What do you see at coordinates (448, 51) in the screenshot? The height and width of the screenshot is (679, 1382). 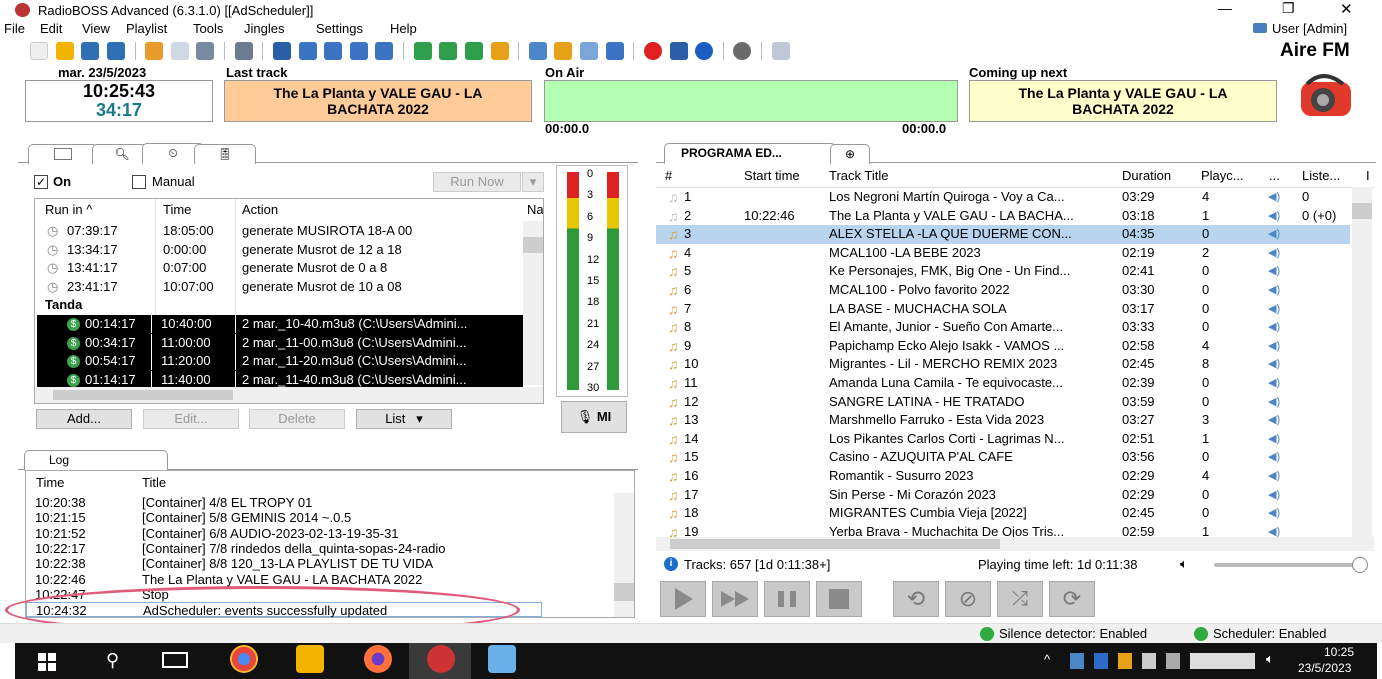 I see `add-folder-icon` at bounding box center [448, 51].